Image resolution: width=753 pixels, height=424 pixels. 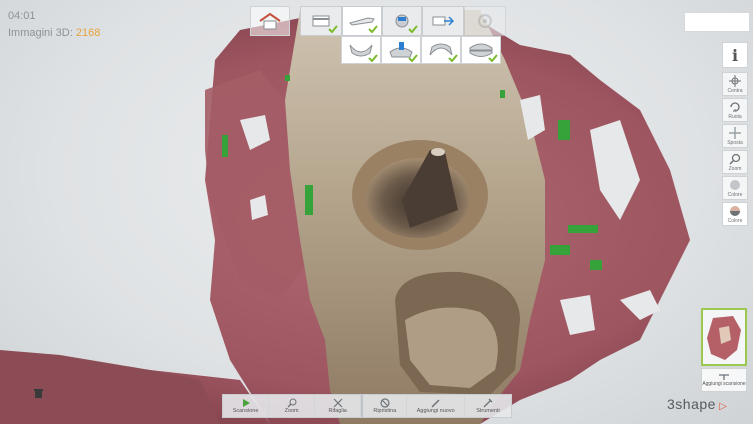 I want to click on reset-button: Ripristina, so click(x=384, y=406).